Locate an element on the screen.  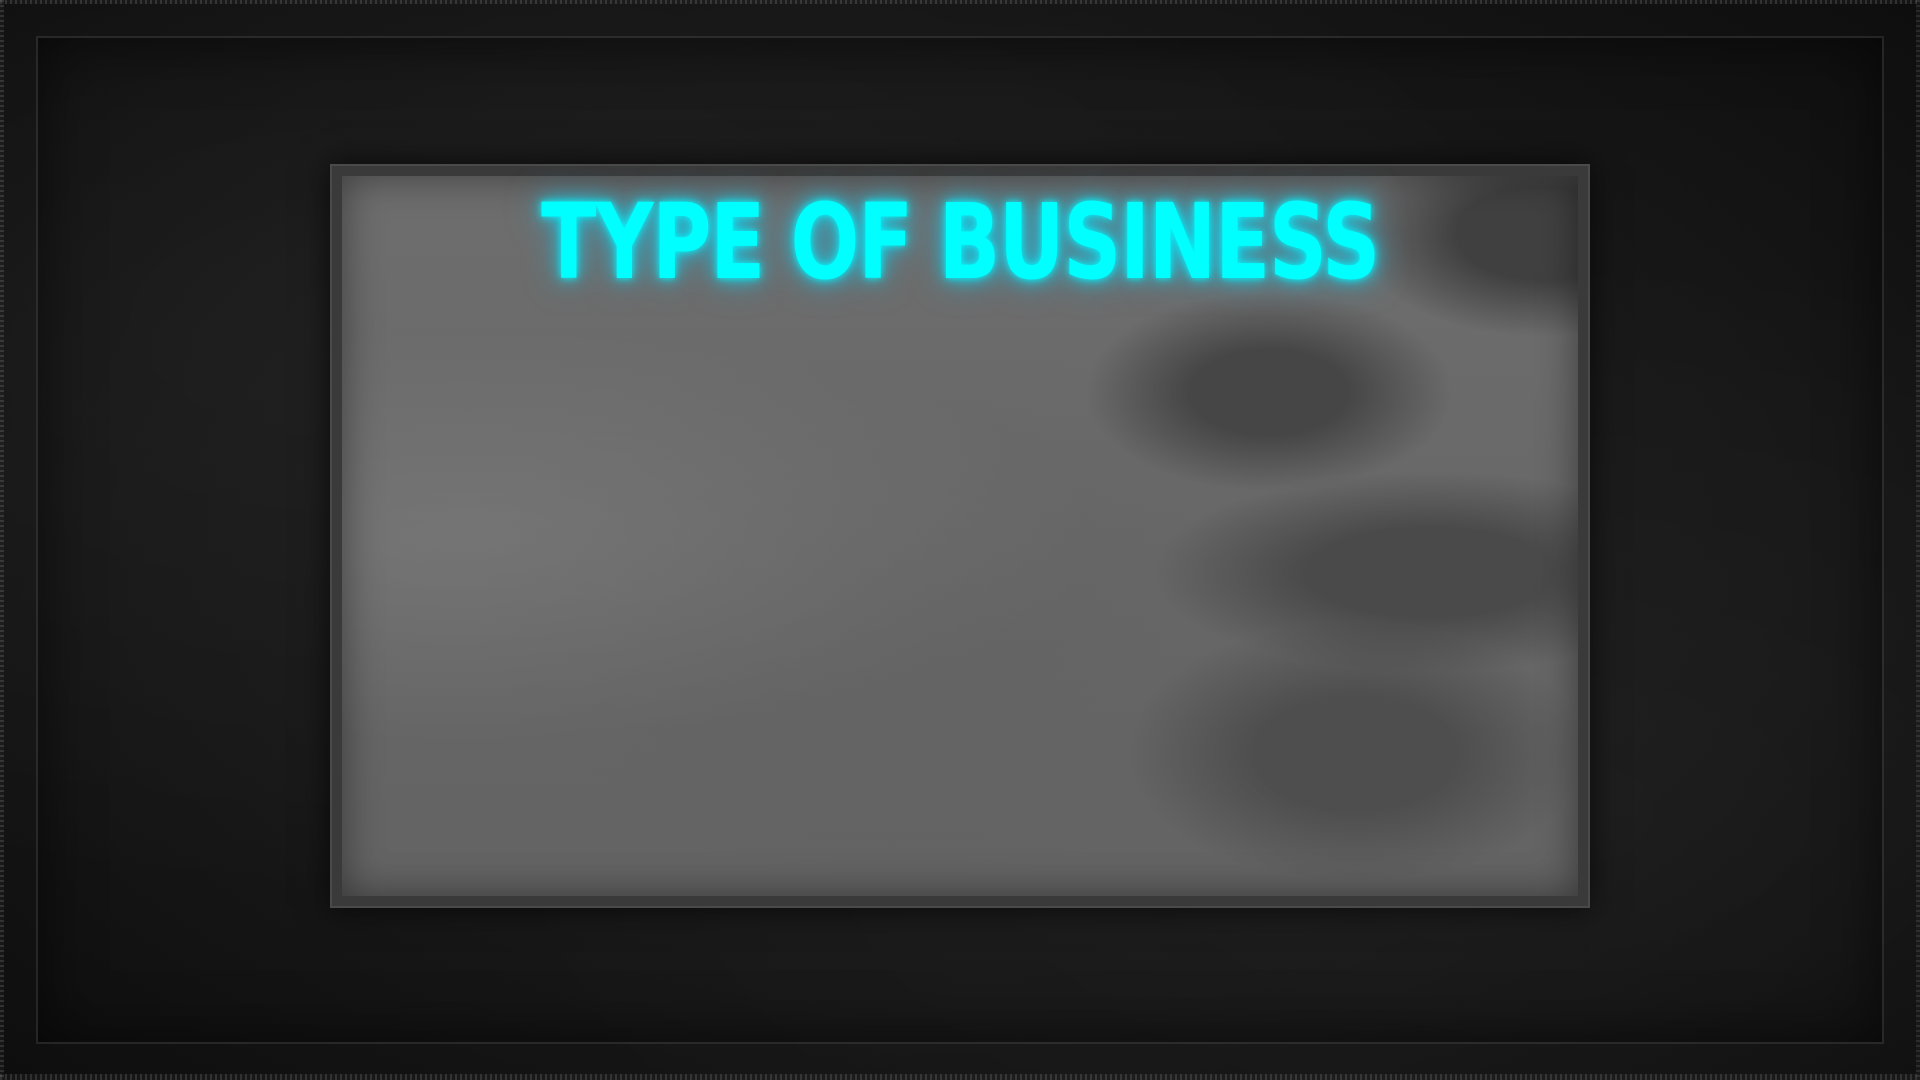
distressed-edge-left is located at coordinates (2, 540).